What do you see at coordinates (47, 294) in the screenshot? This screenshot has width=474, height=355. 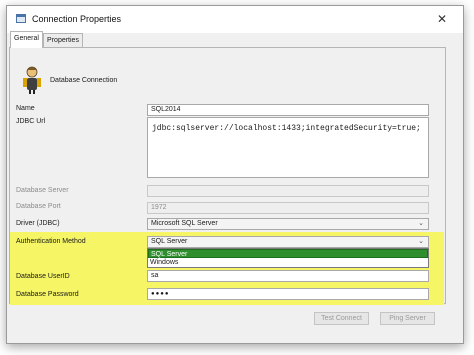 I see `password-label: Database Password` at bounding box center [47, 294].